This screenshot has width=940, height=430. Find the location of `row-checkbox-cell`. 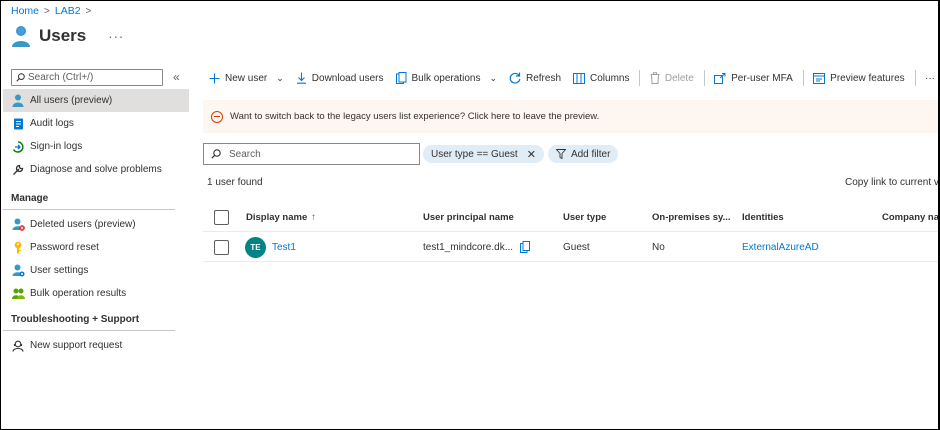

row-checkbox-cell is located at coordinates (221, 247).